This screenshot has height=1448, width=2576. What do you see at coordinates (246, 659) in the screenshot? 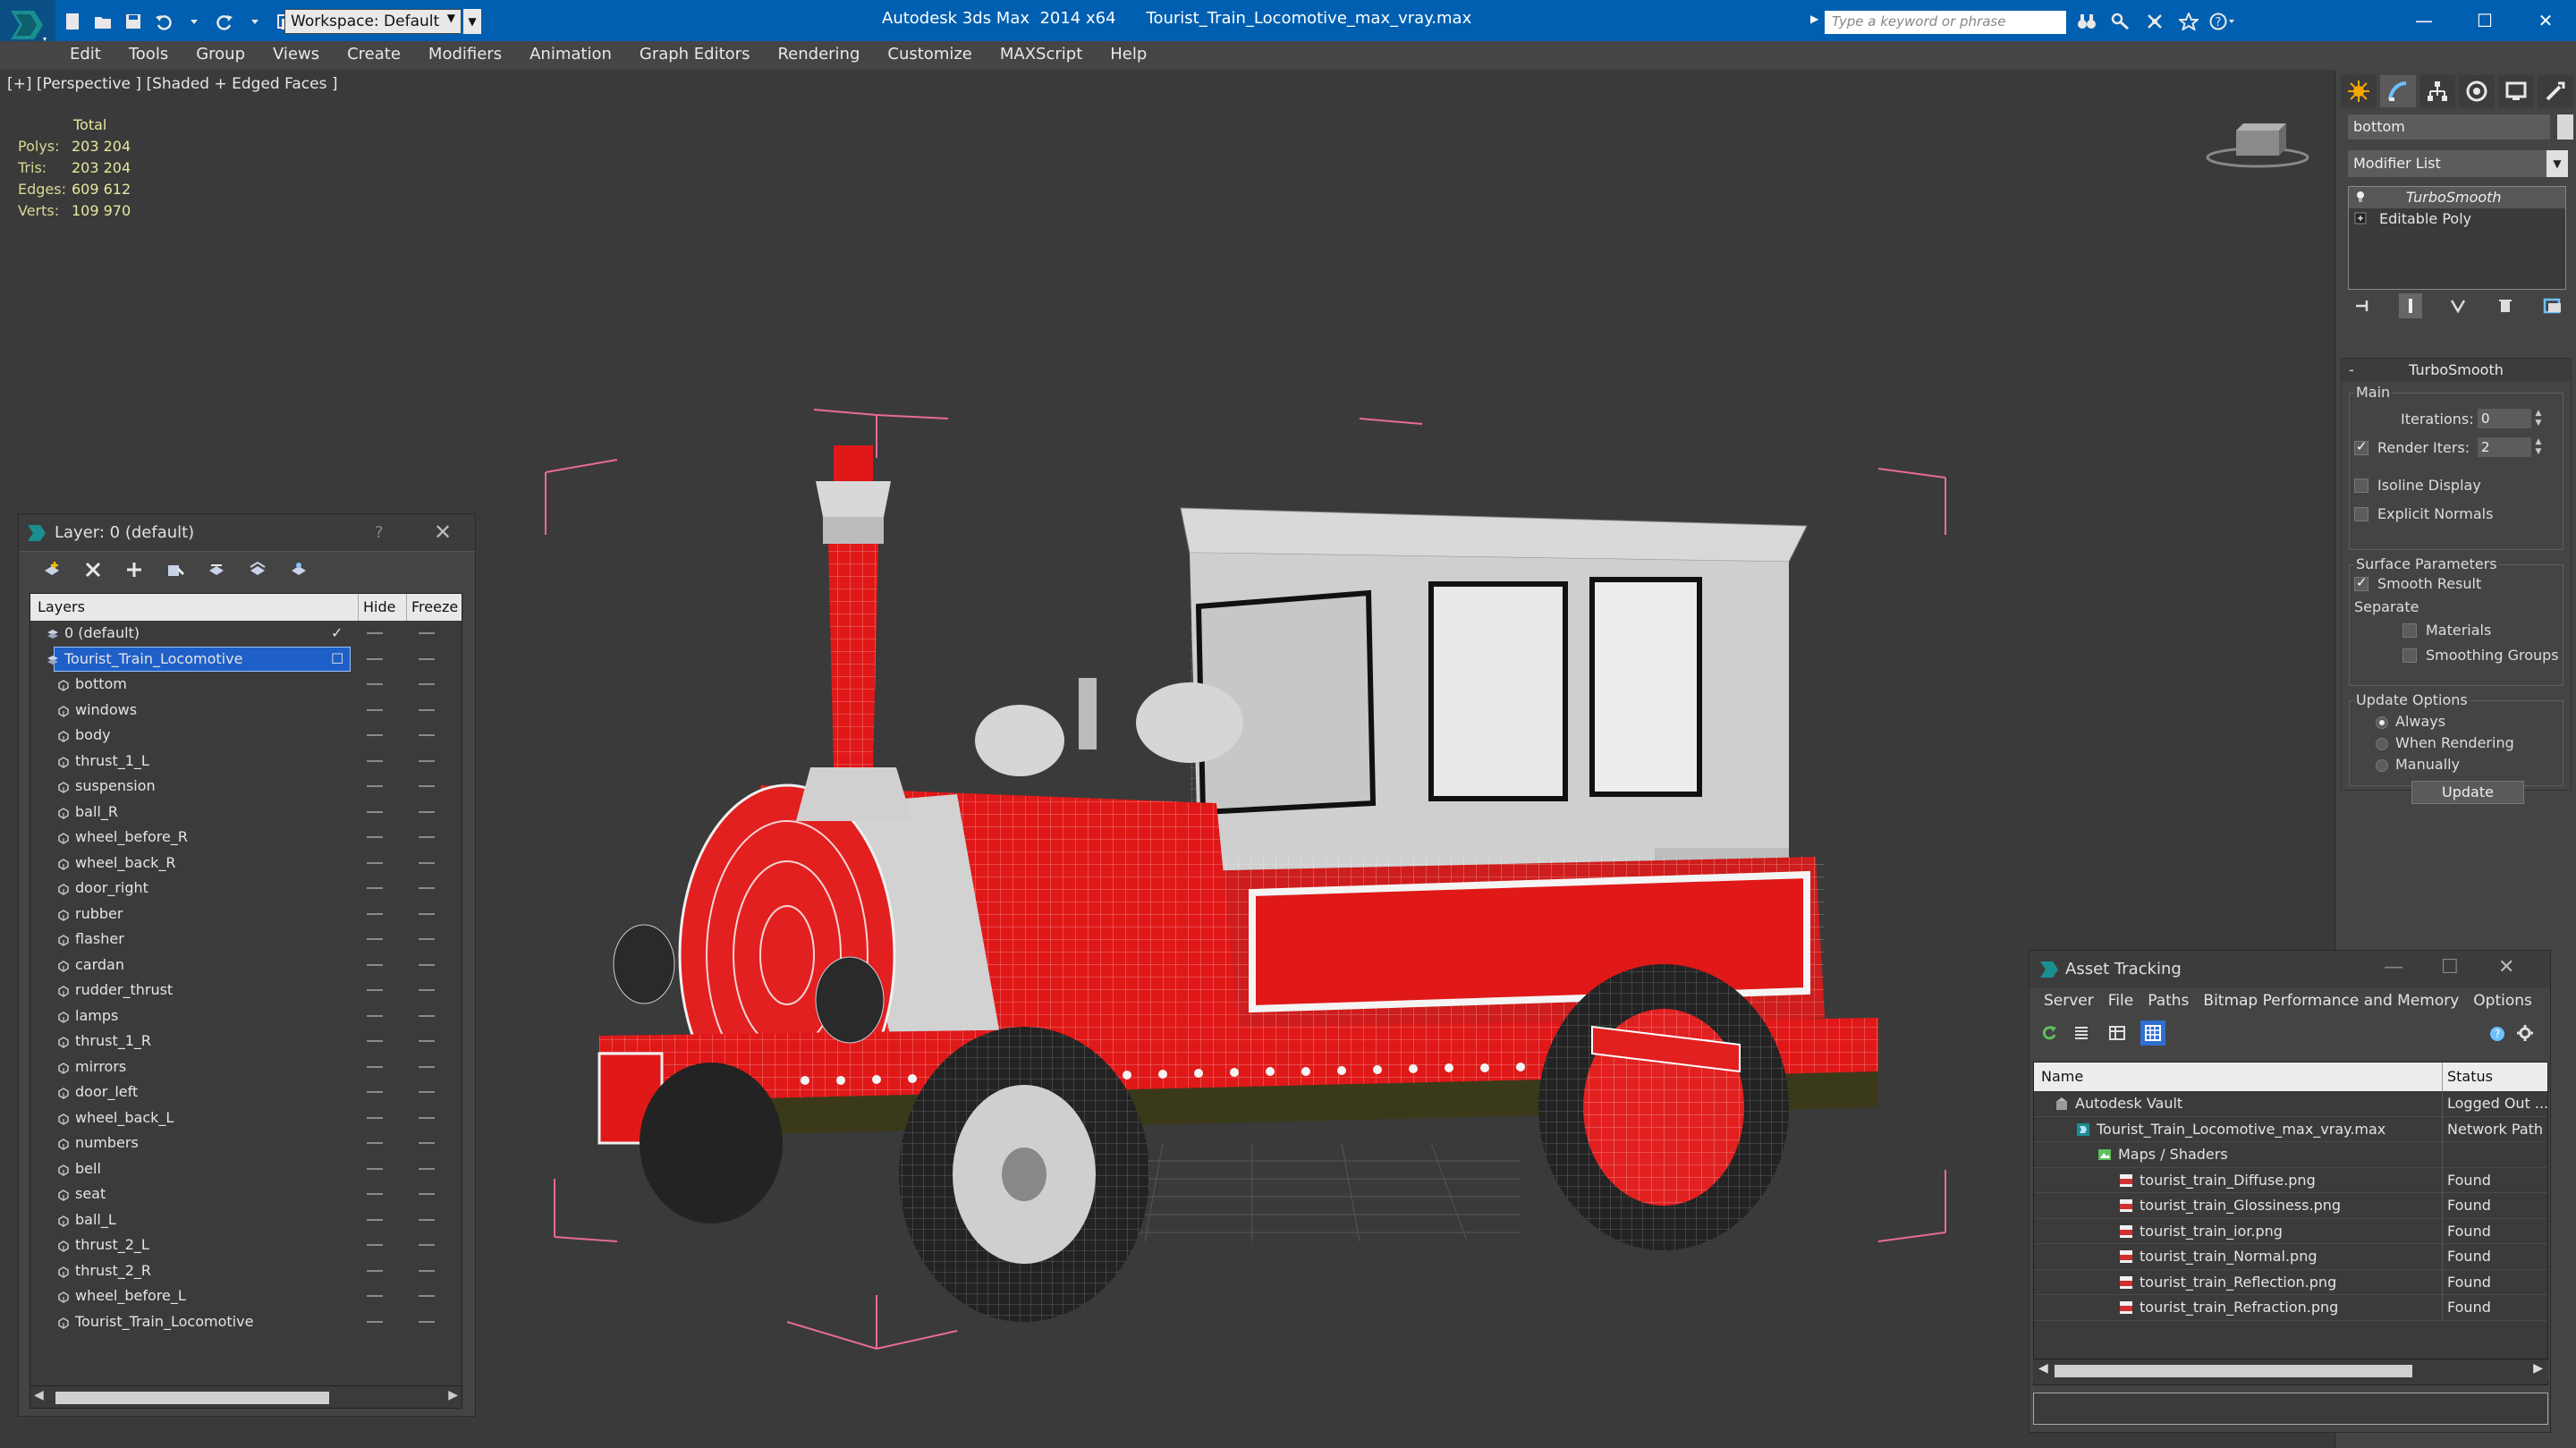
I see `layer-row: Tourist_Train_Locomotive ☐` at bounding box center [246, 659].